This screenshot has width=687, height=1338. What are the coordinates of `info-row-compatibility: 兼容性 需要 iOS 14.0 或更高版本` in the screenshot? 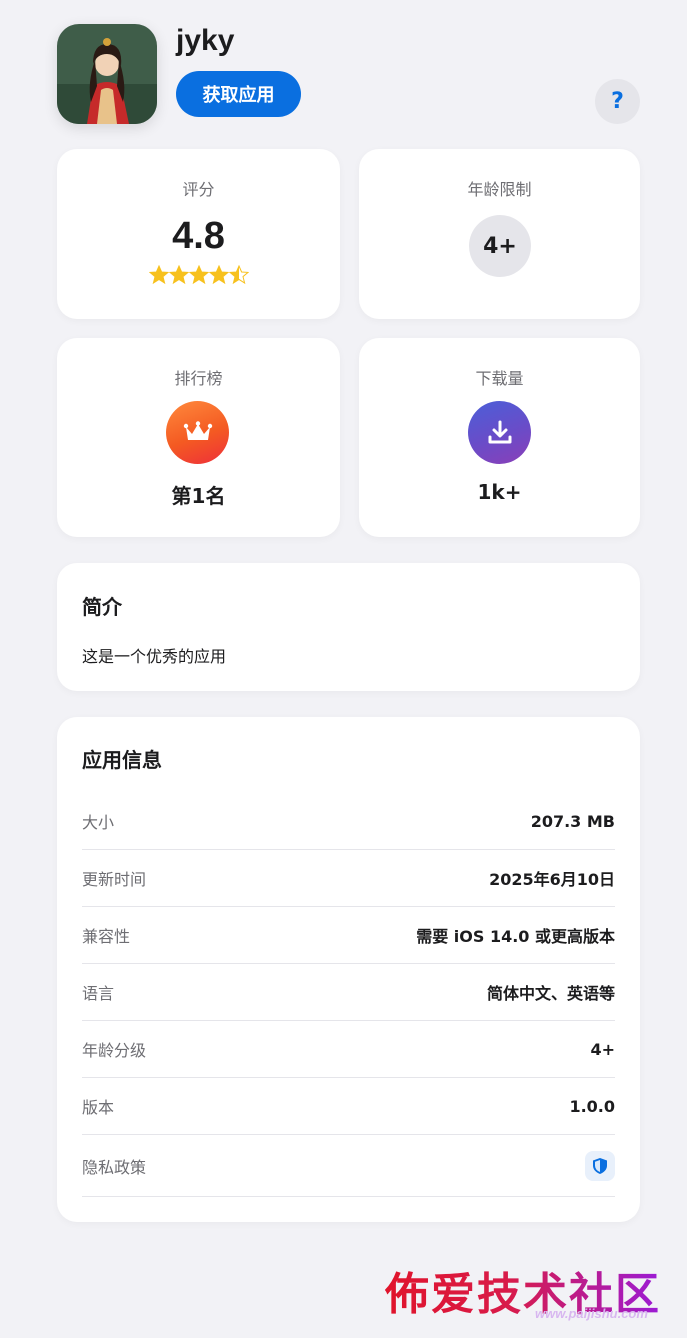 It's located at (348, 935).